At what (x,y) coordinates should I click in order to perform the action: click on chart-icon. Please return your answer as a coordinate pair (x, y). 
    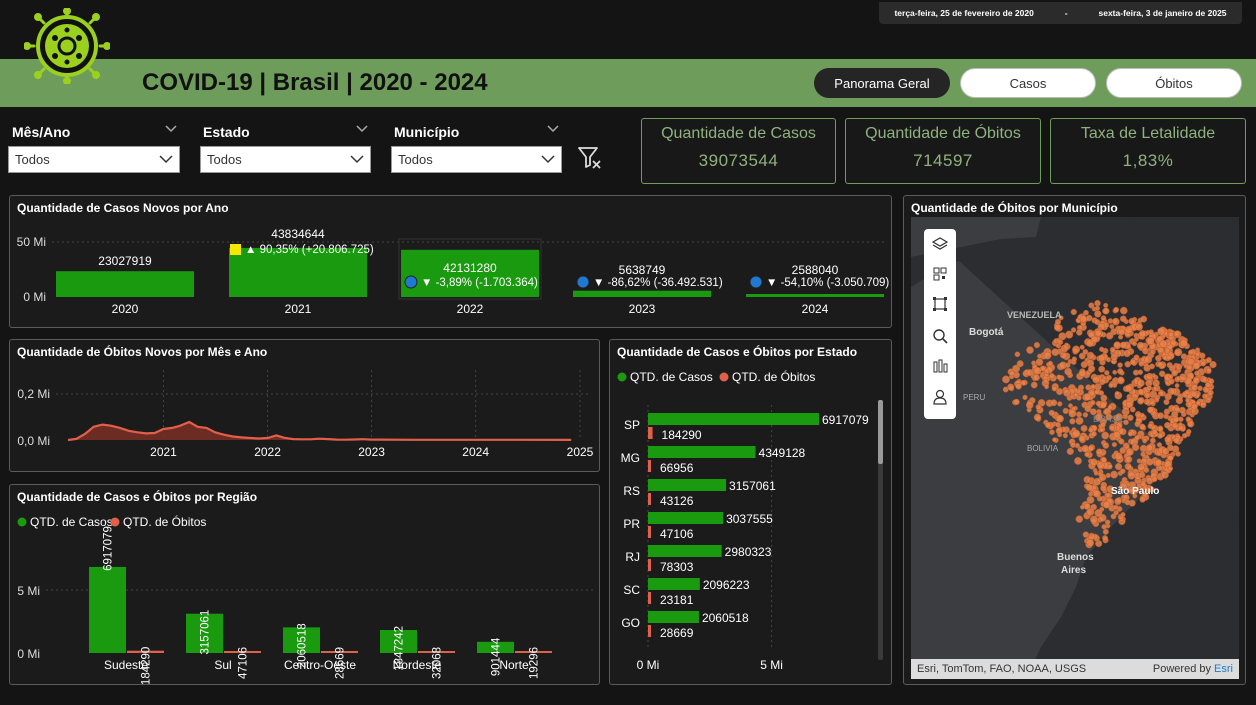
    Looking at the image, I should click on (940, 366).